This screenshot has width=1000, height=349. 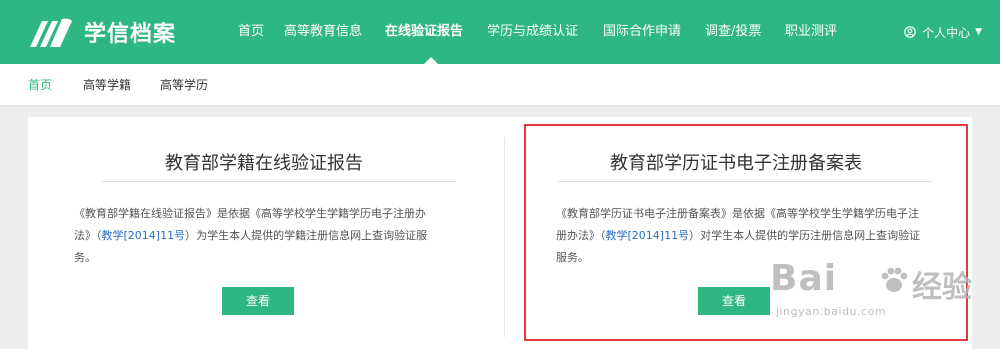 What do you see at coordinates (946, 32) in the screenshot?
I see `user-center-label: 个人中心` at bounding box center [946, 32].